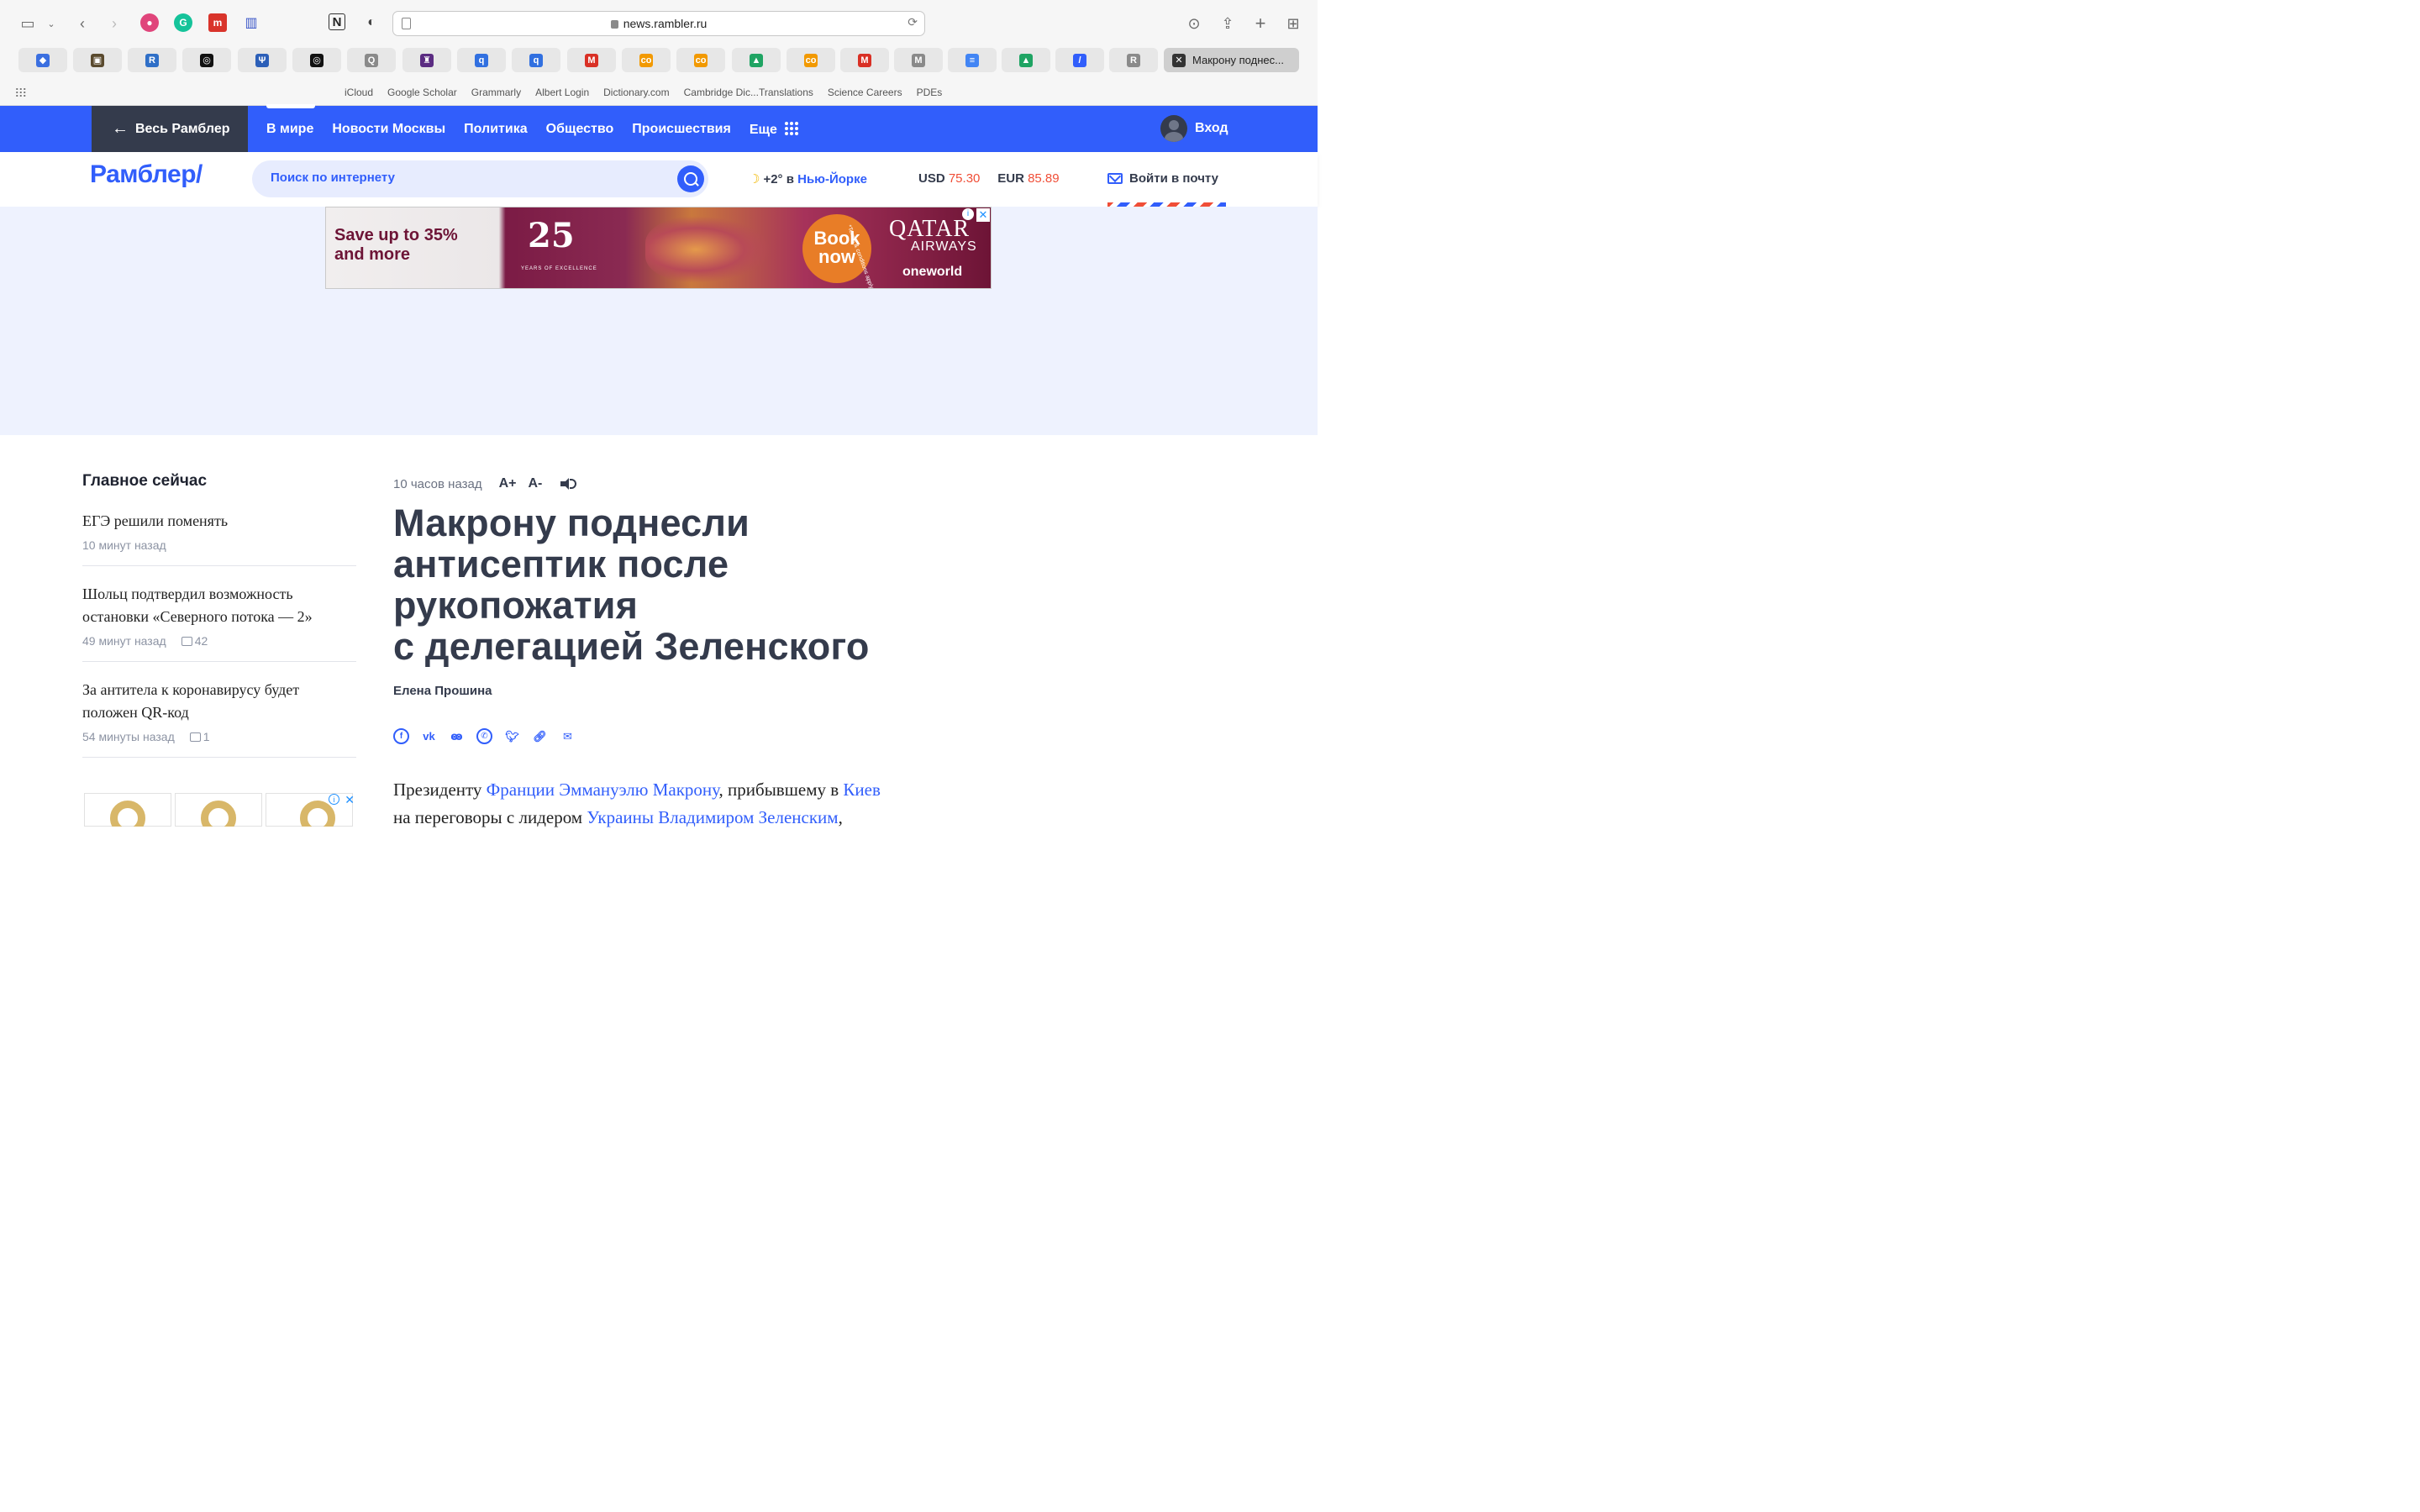 This screenshot has height=1512, width=2420. What do you see at coordinates (200, 736) in the screenshot?
I see `comment-count: 1` at bounding box center [200, 736].